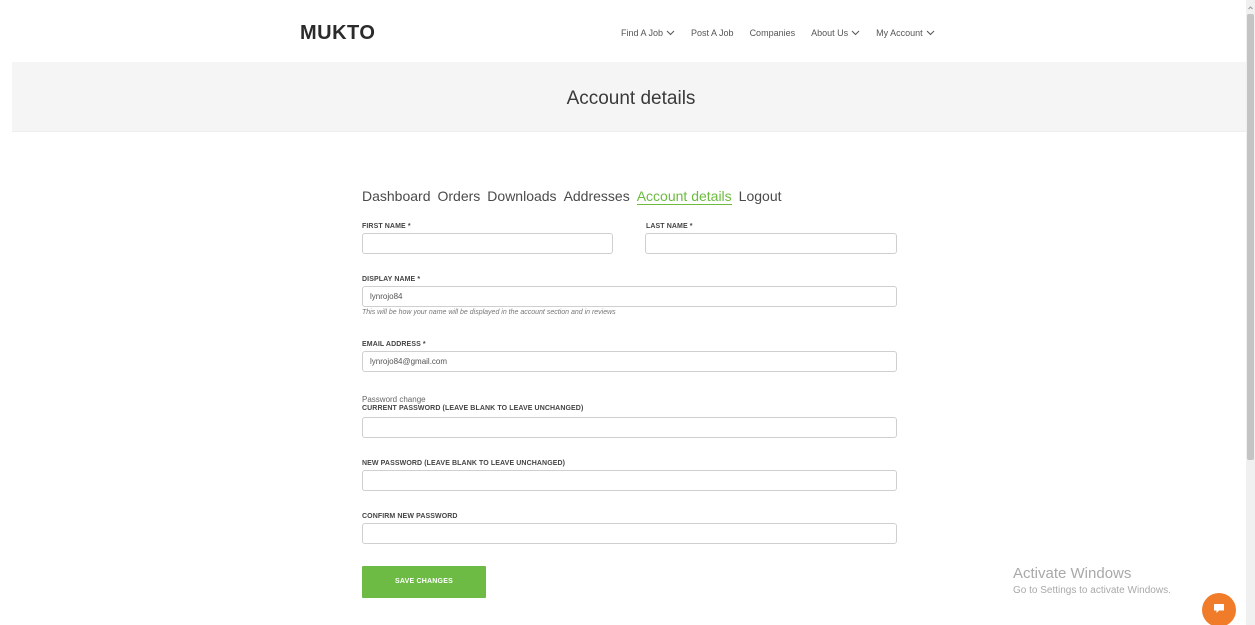  I want to click on new-password-field, so click(629, 480).